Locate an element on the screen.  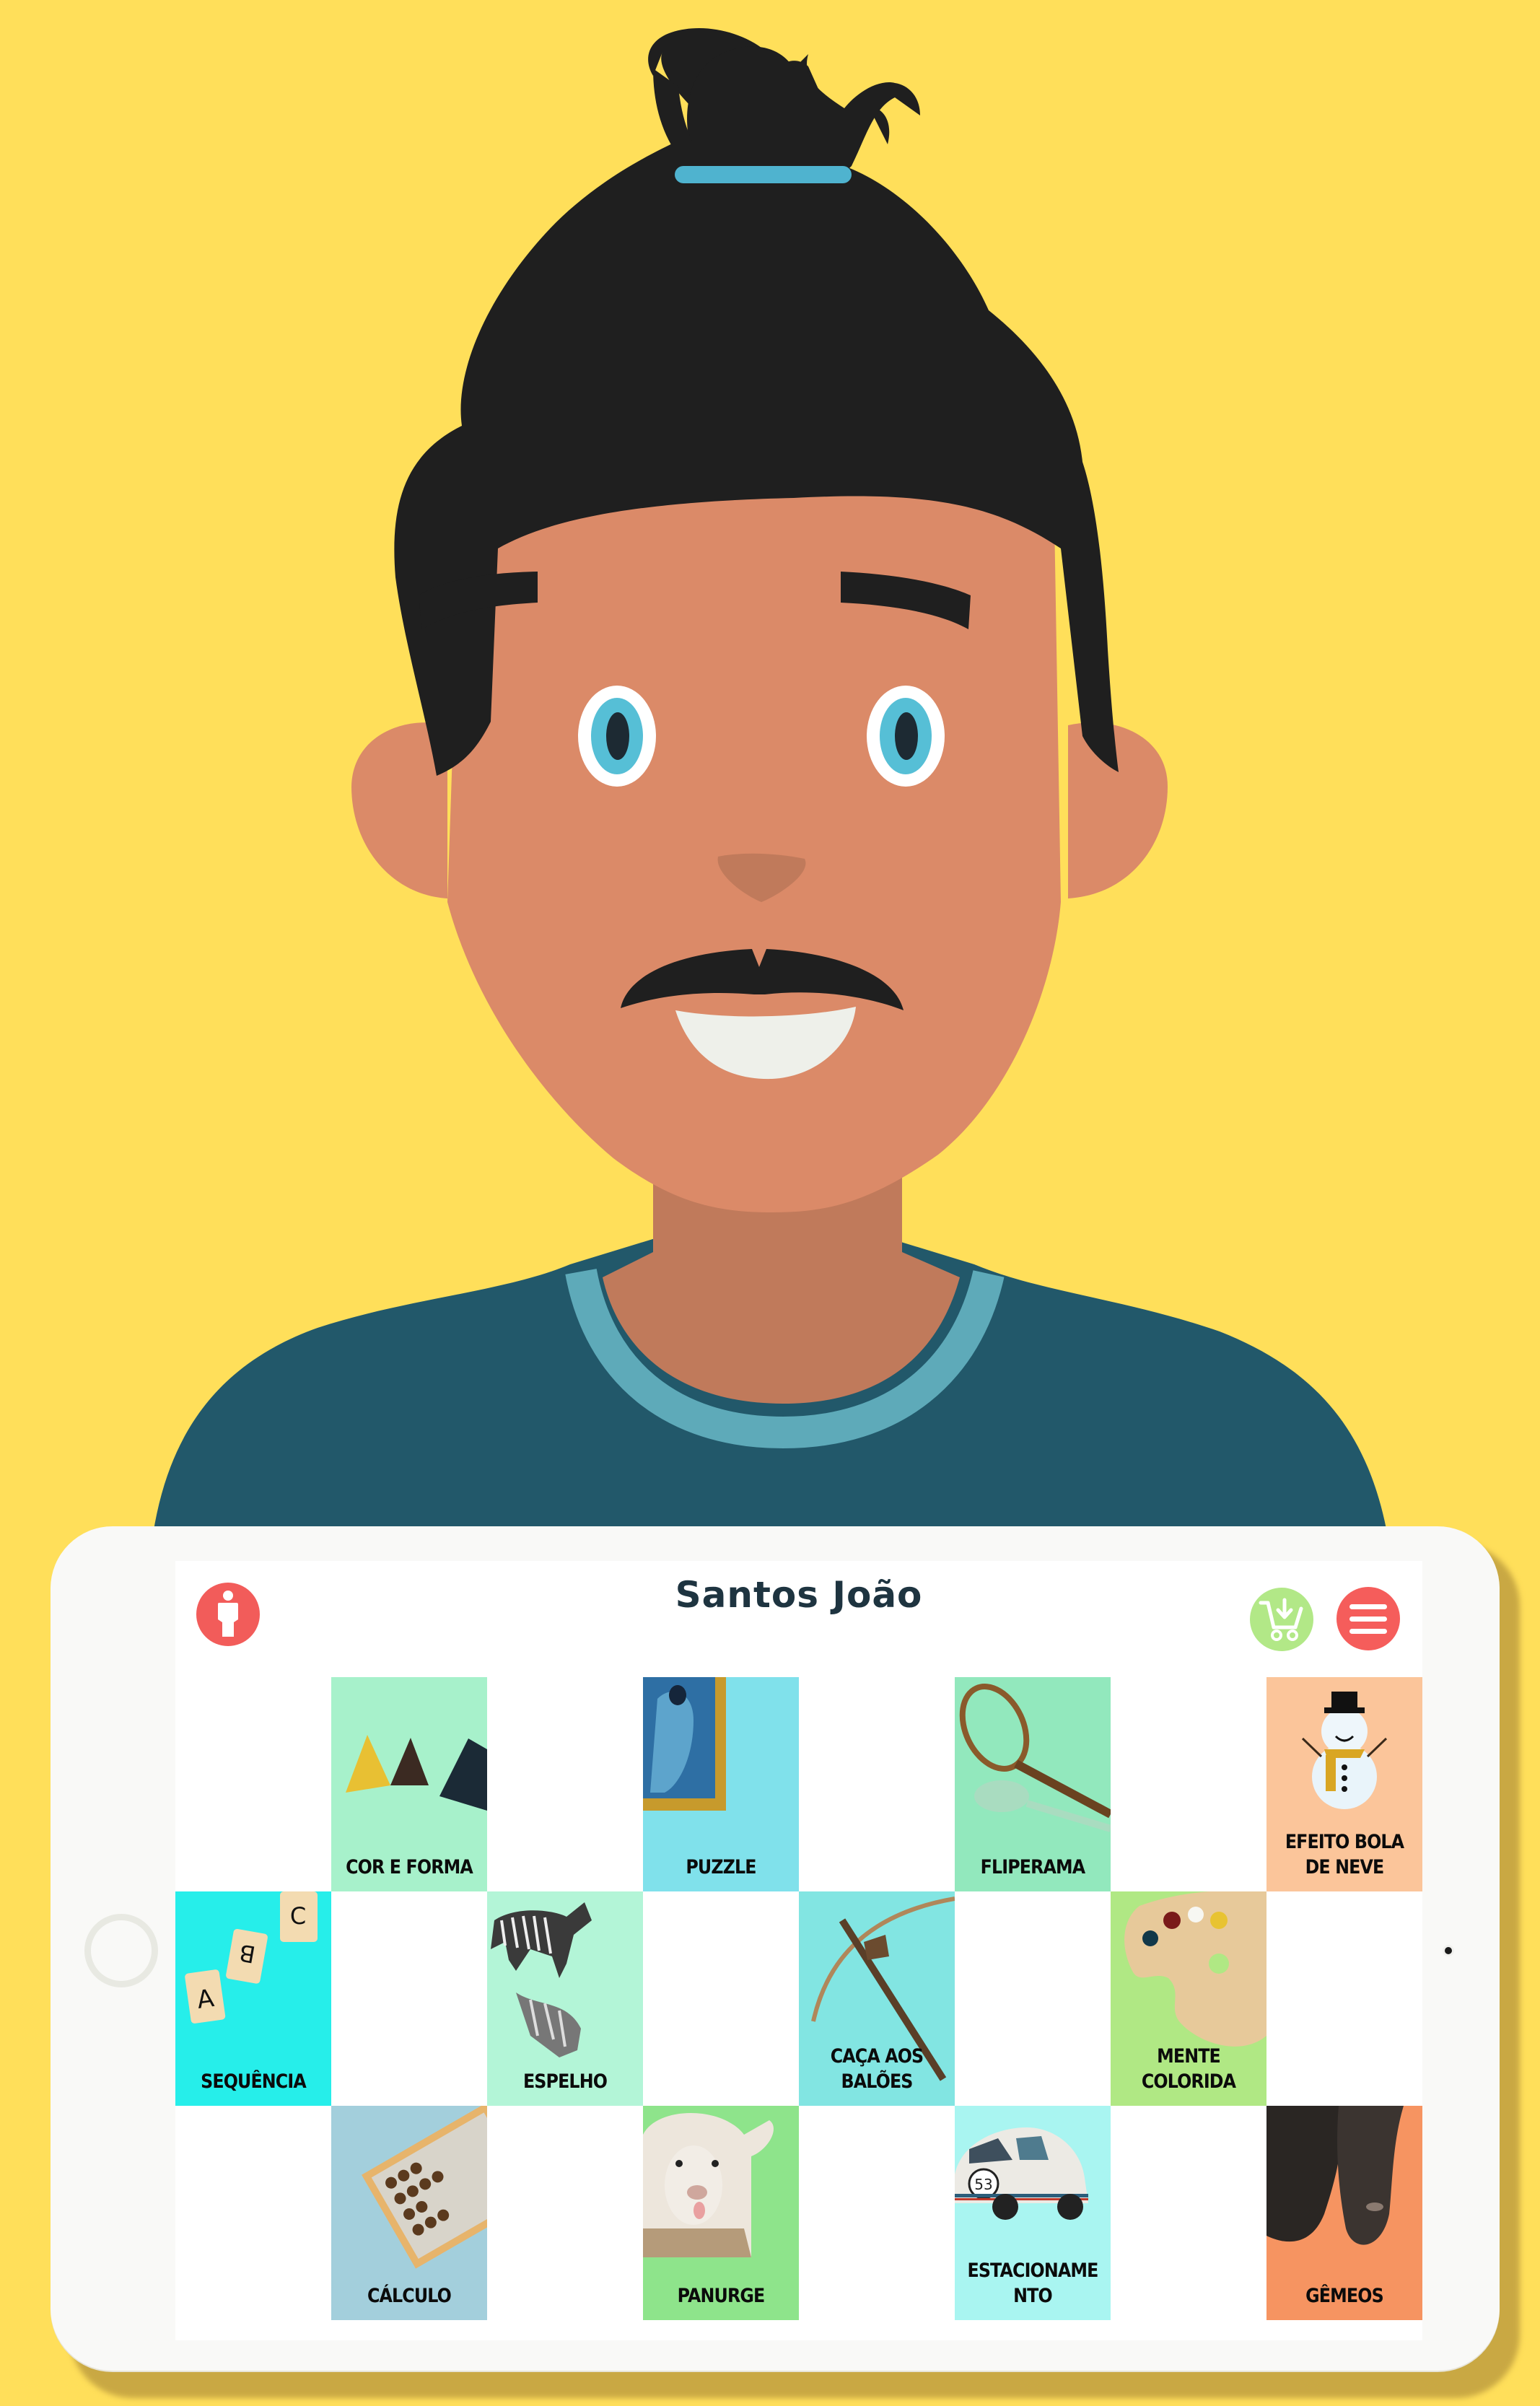
game-tile-caca-aos-baloes: CAÇA AOS BALÕES is located at coordinates (877, 1999).